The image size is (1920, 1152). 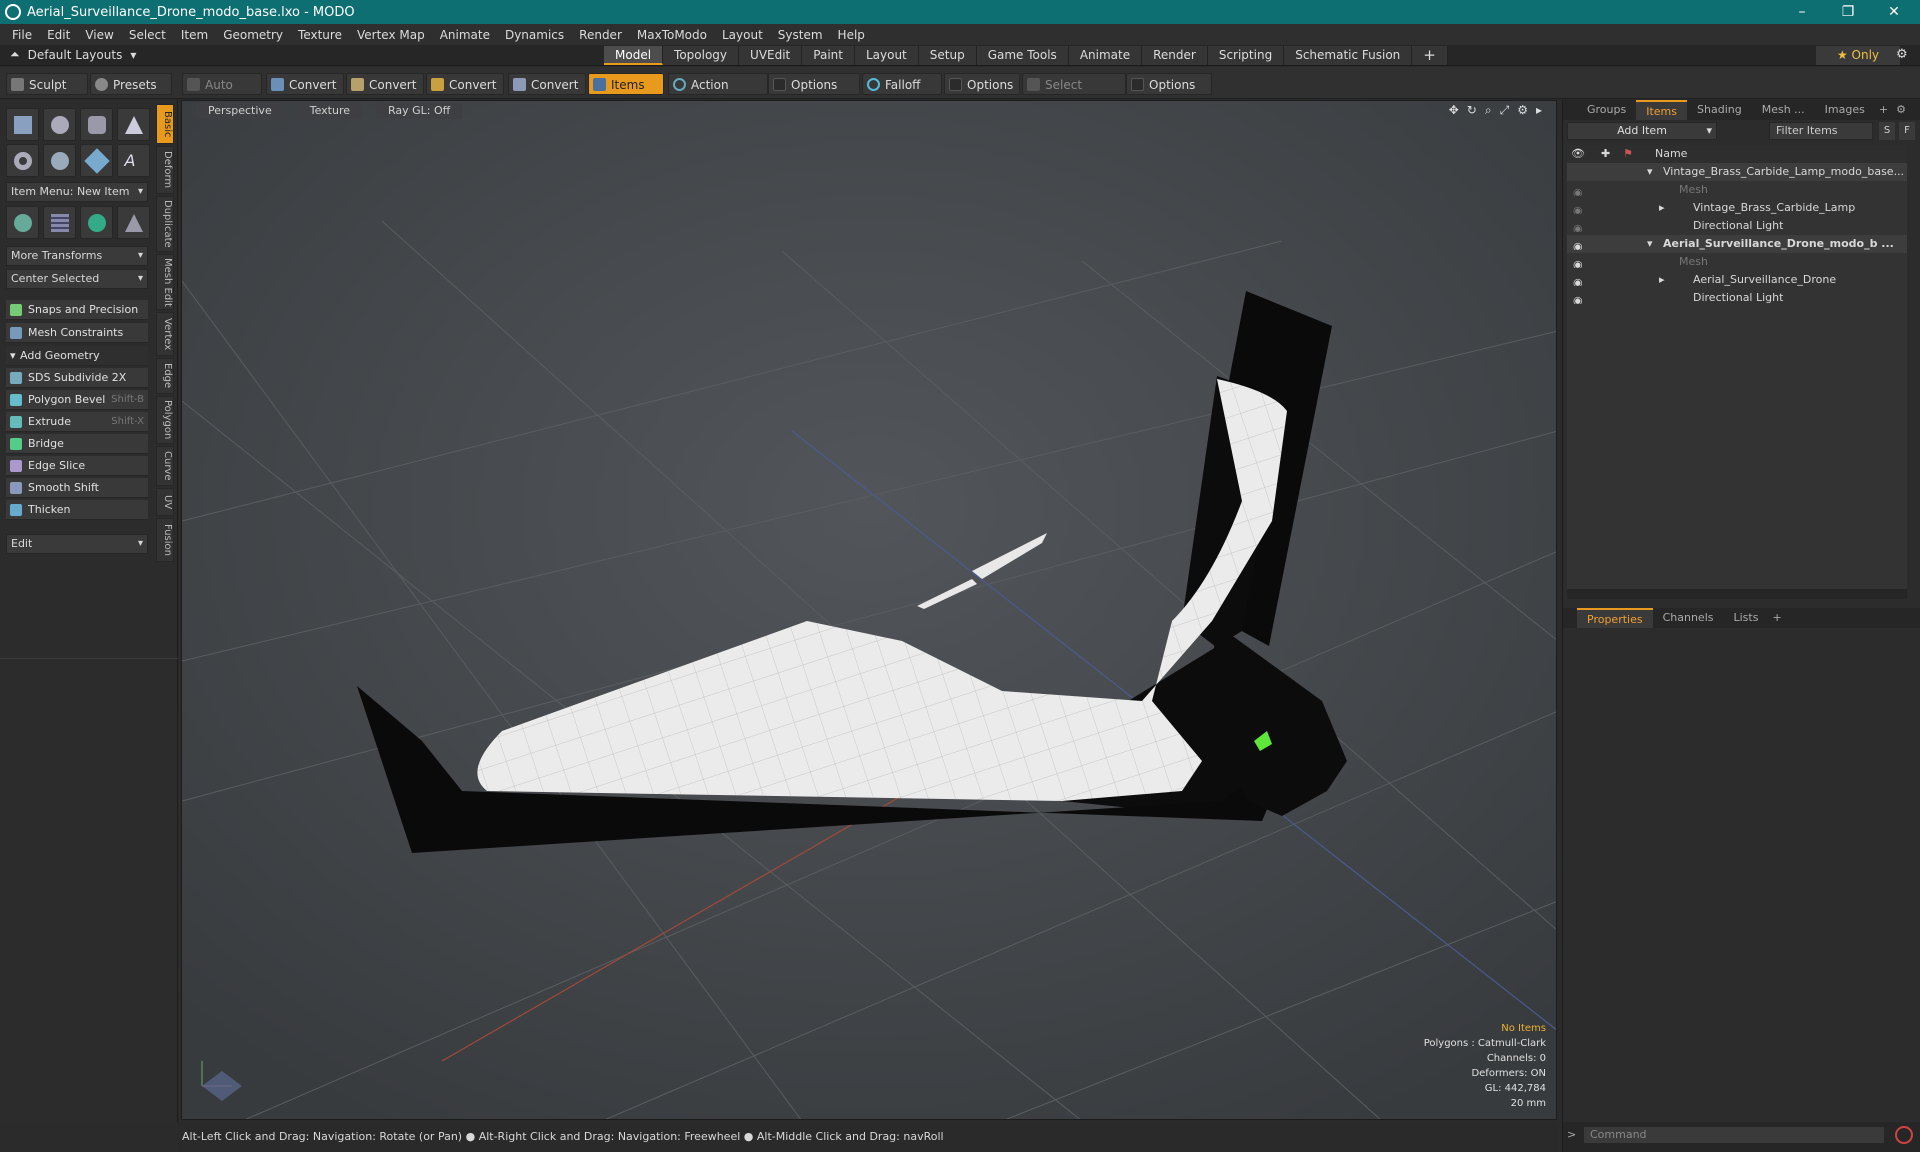 I want to click on menu-maxtomodo: MaxToModo, so click(x=672, y=35).